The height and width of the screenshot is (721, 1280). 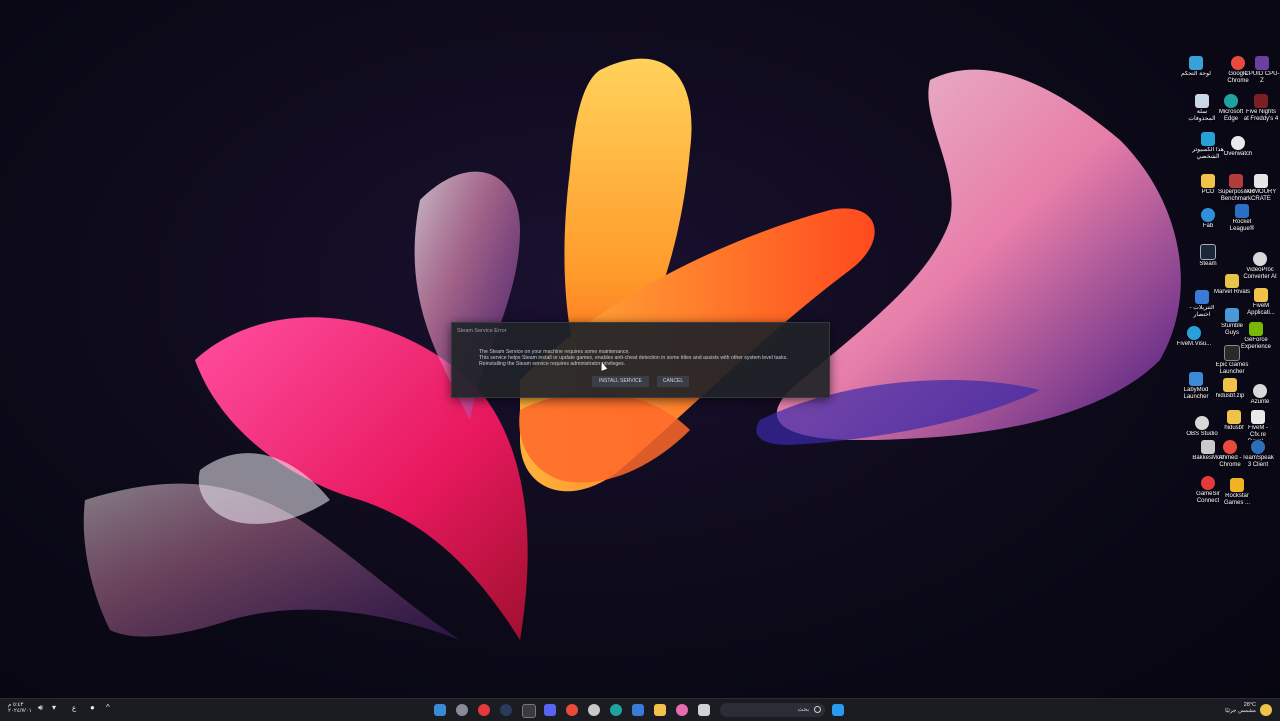 I want to click on taskbar-search: بحث, so click(x=772, y=710).